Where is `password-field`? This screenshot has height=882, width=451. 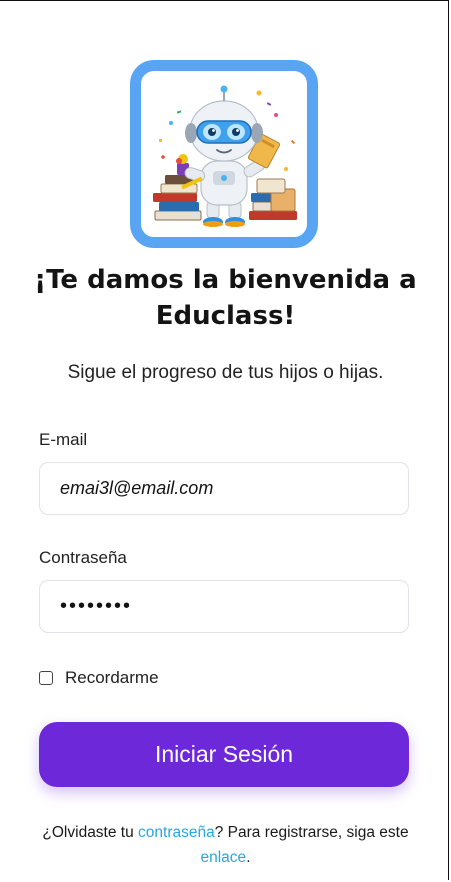
password-field is located at coordinates (224, 606).